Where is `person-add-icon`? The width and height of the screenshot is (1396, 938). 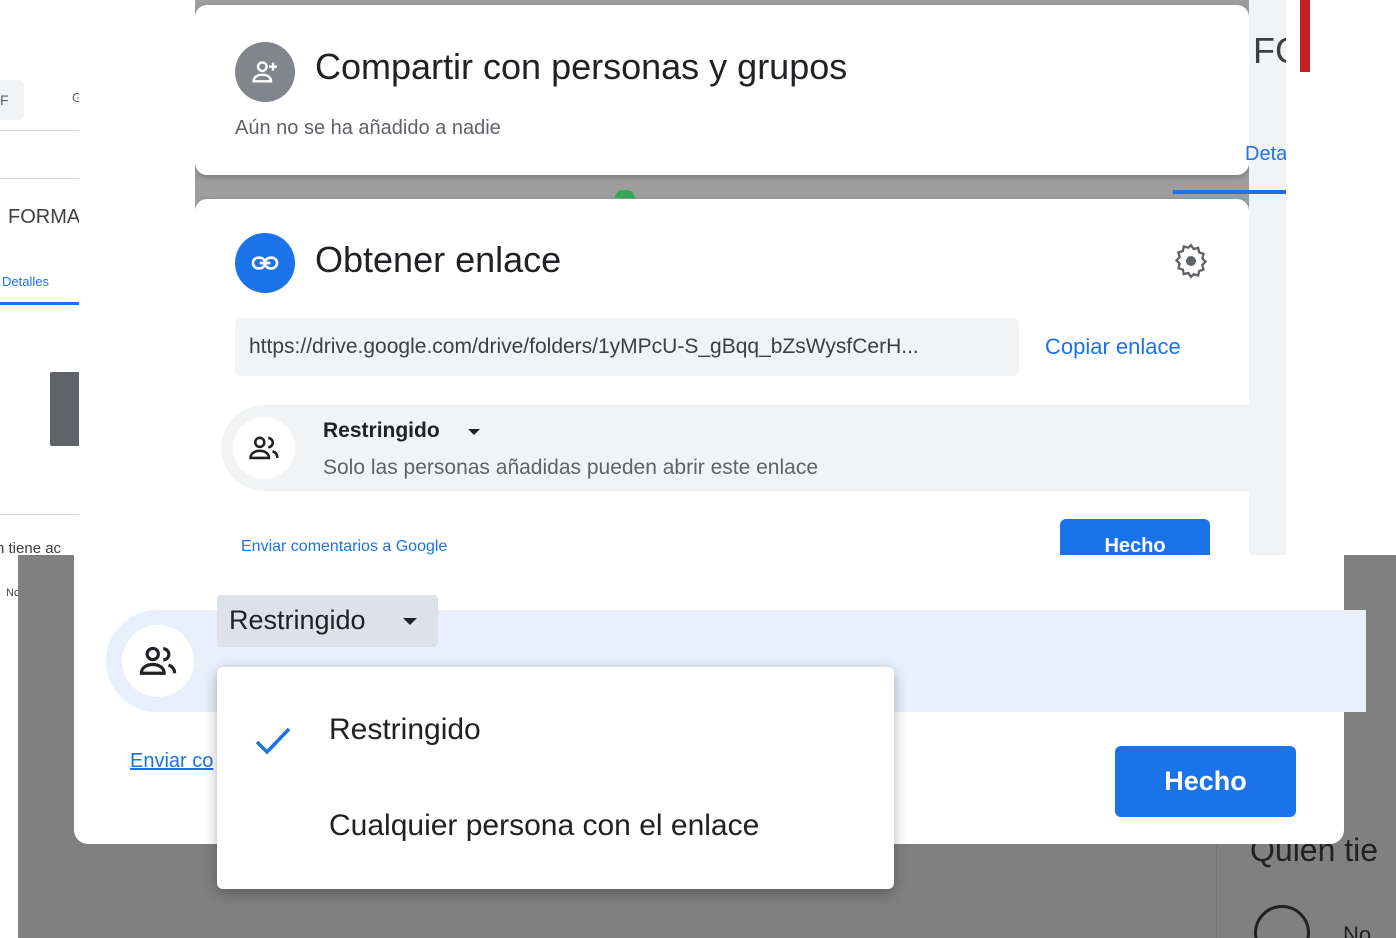 person-add-icon is located at coordinates (265, 72).